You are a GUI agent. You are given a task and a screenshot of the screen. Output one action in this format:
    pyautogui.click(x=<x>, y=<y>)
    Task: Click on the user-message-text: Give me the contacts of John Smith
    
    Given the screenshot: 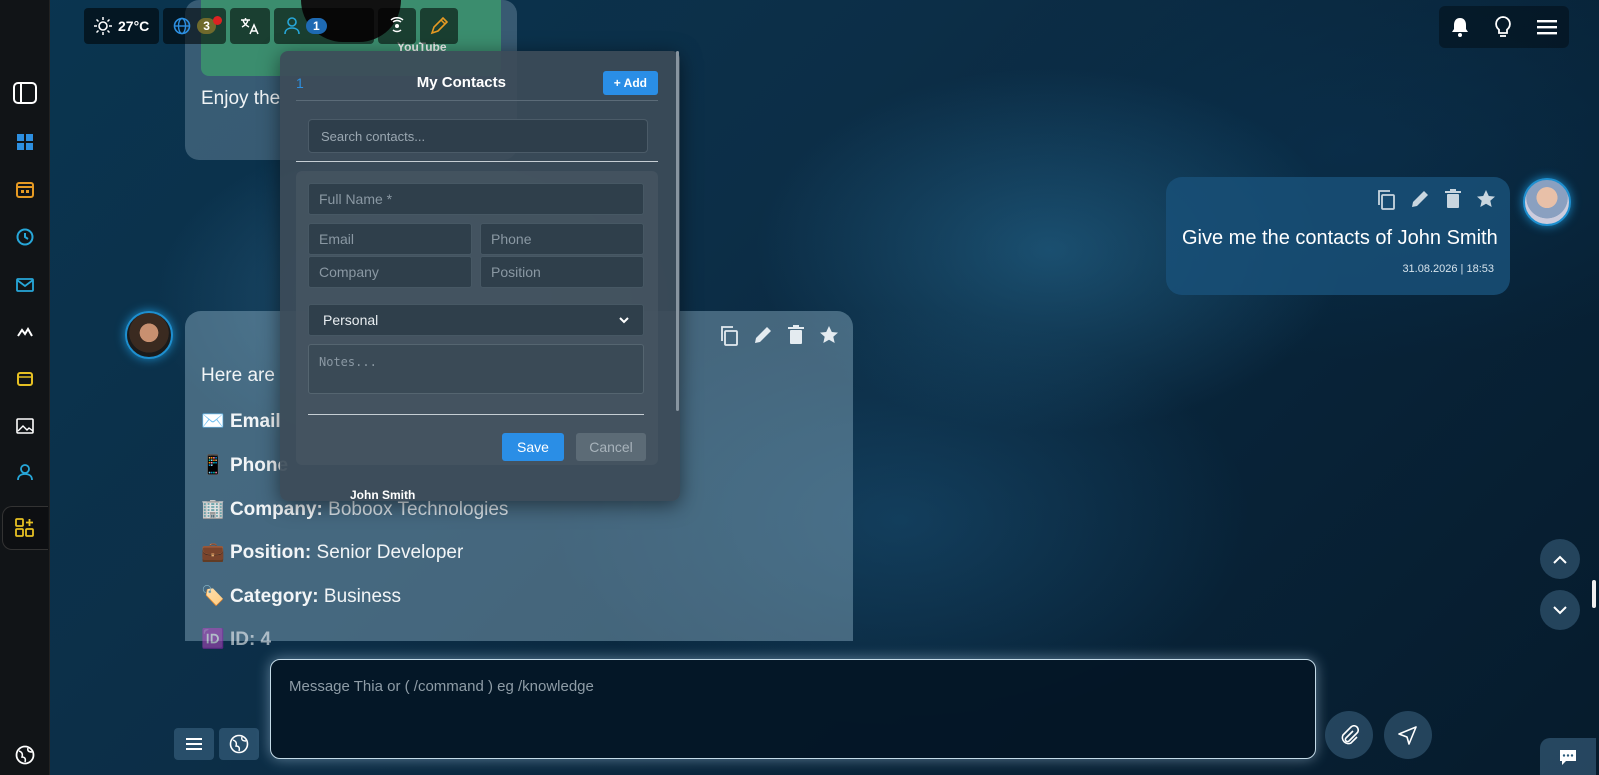 What is the action you would take?
    pyautogui.click(x=1340, y=238)
    